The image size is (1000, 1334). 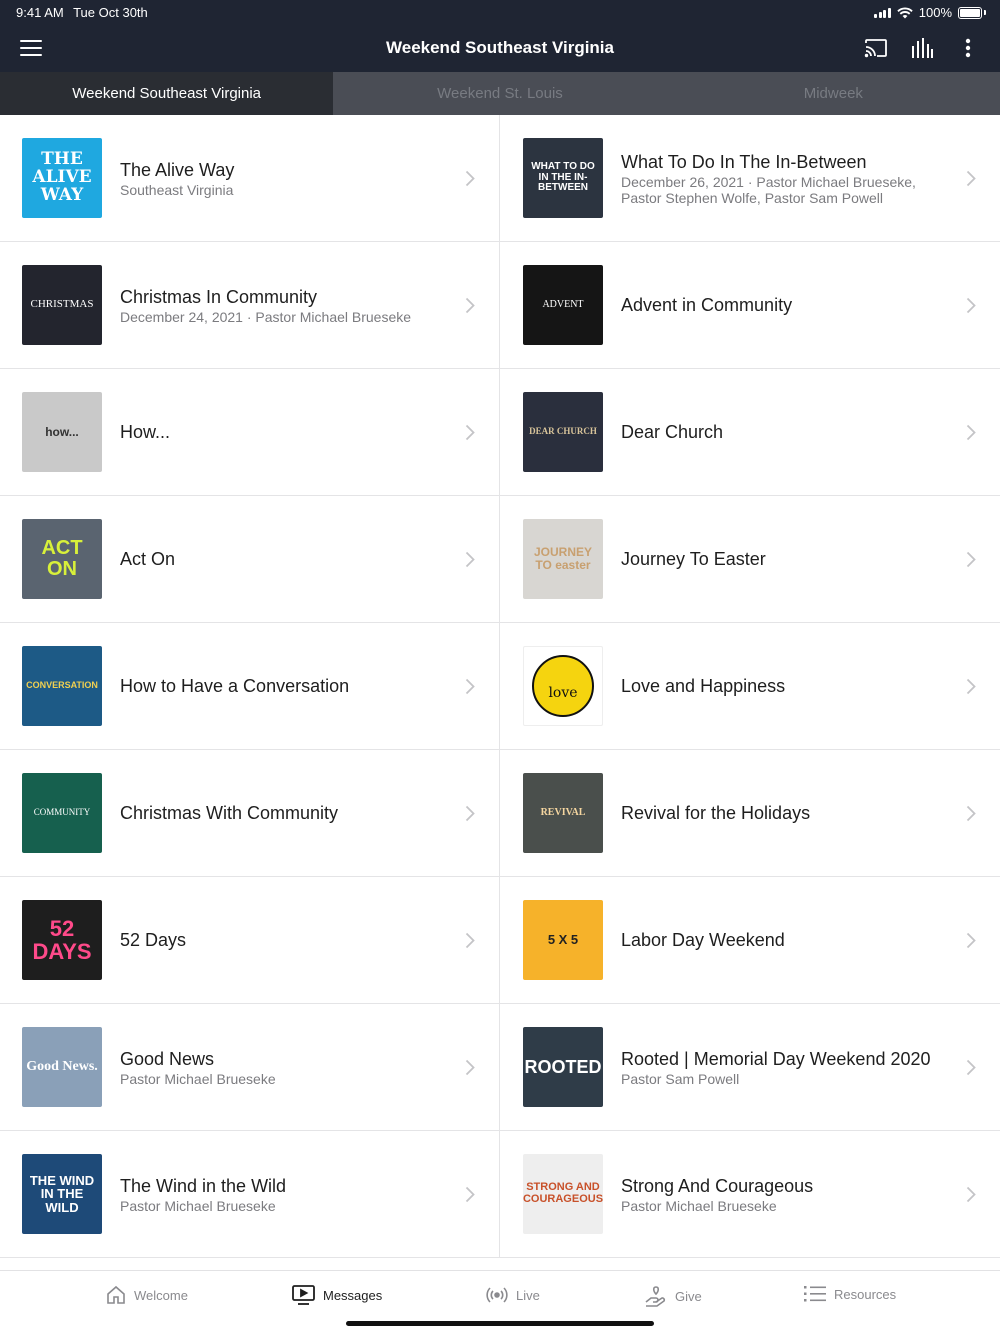 I want to click on series-thumbnail: REVIVAL, so click(x=563, y=813).